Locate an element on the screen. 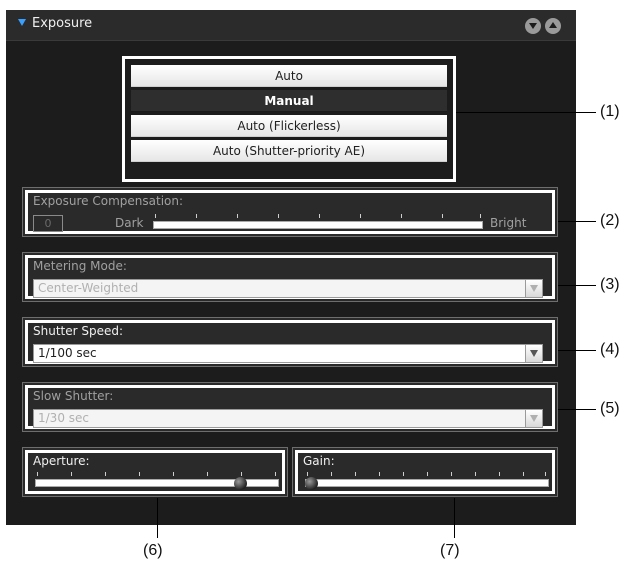  shutter-speed-group: Shutter Speed: 1/100 sec is located at coordinates (290, 342).